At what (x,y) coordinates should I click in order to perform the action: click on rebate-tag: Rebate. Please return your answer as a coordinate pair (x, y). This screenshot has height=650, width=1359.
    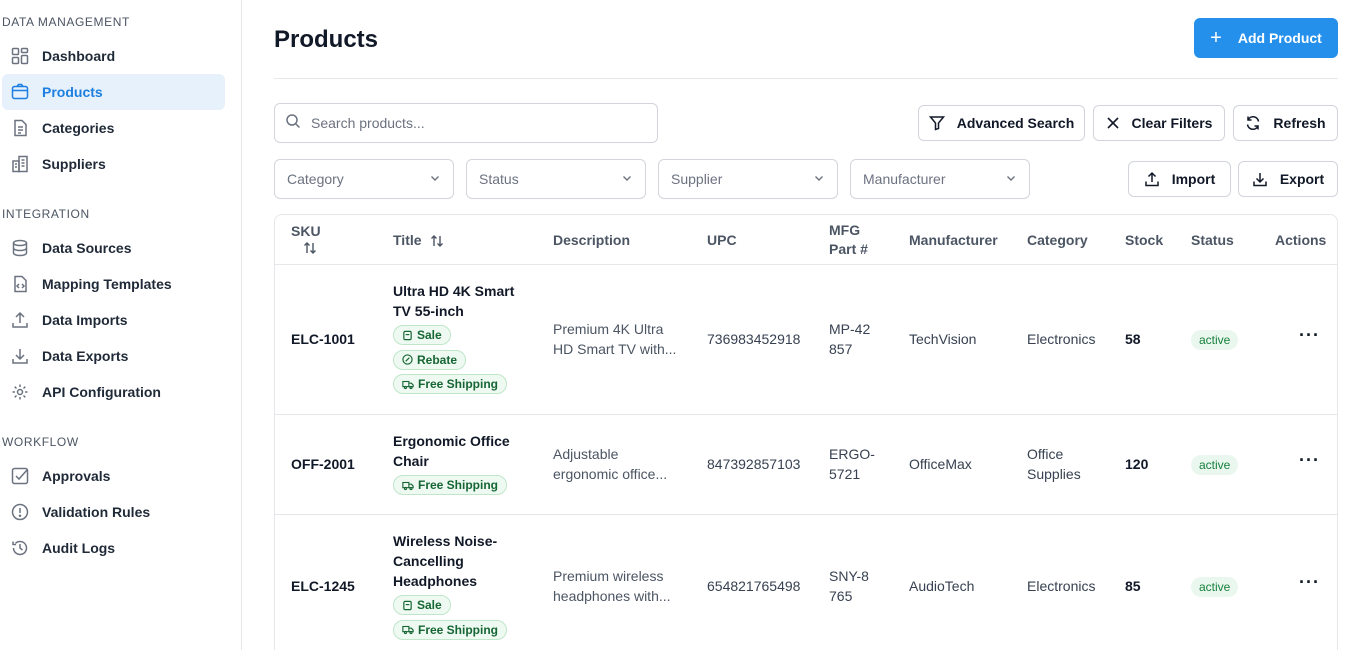
    Looking at the image, I should click on (430, 359).